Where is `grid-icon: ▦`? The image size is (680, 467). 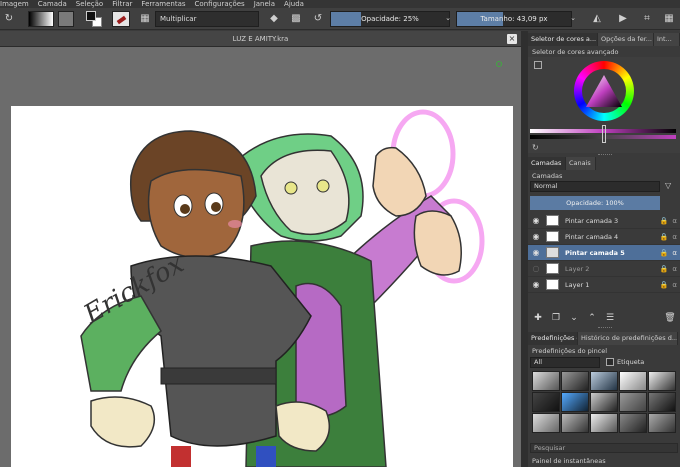 grid-icon: ▦ is located at coordinates (145, 18).